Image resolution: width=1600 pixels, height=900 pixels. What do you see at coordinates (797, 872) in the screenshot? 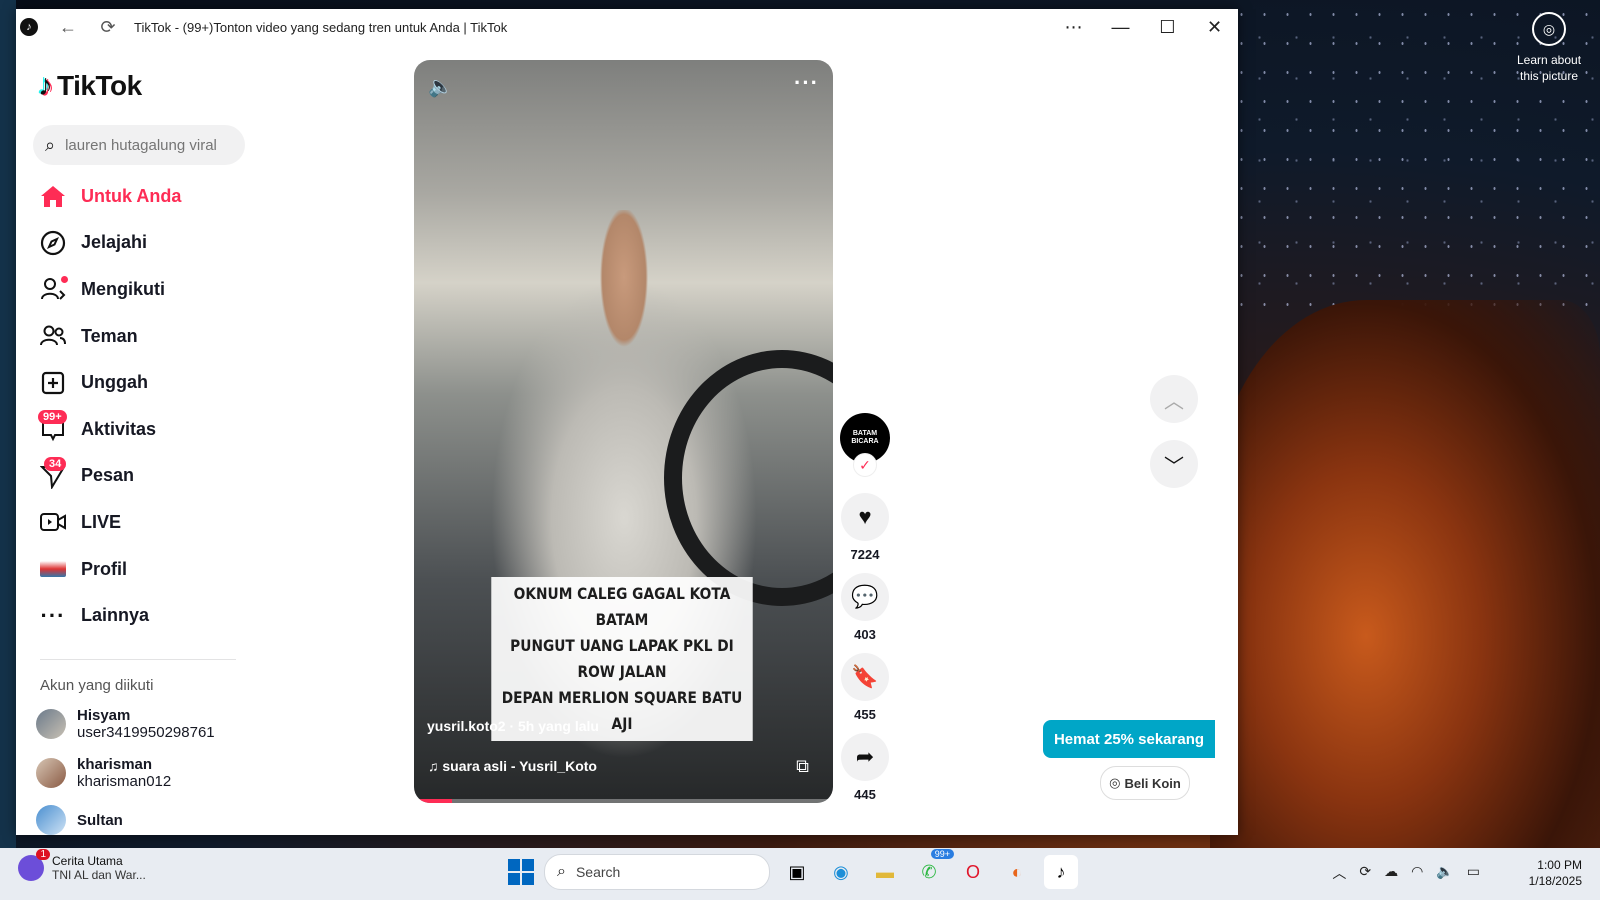
I see `task-view-icon: ▣` at bounding box center [797, 872].